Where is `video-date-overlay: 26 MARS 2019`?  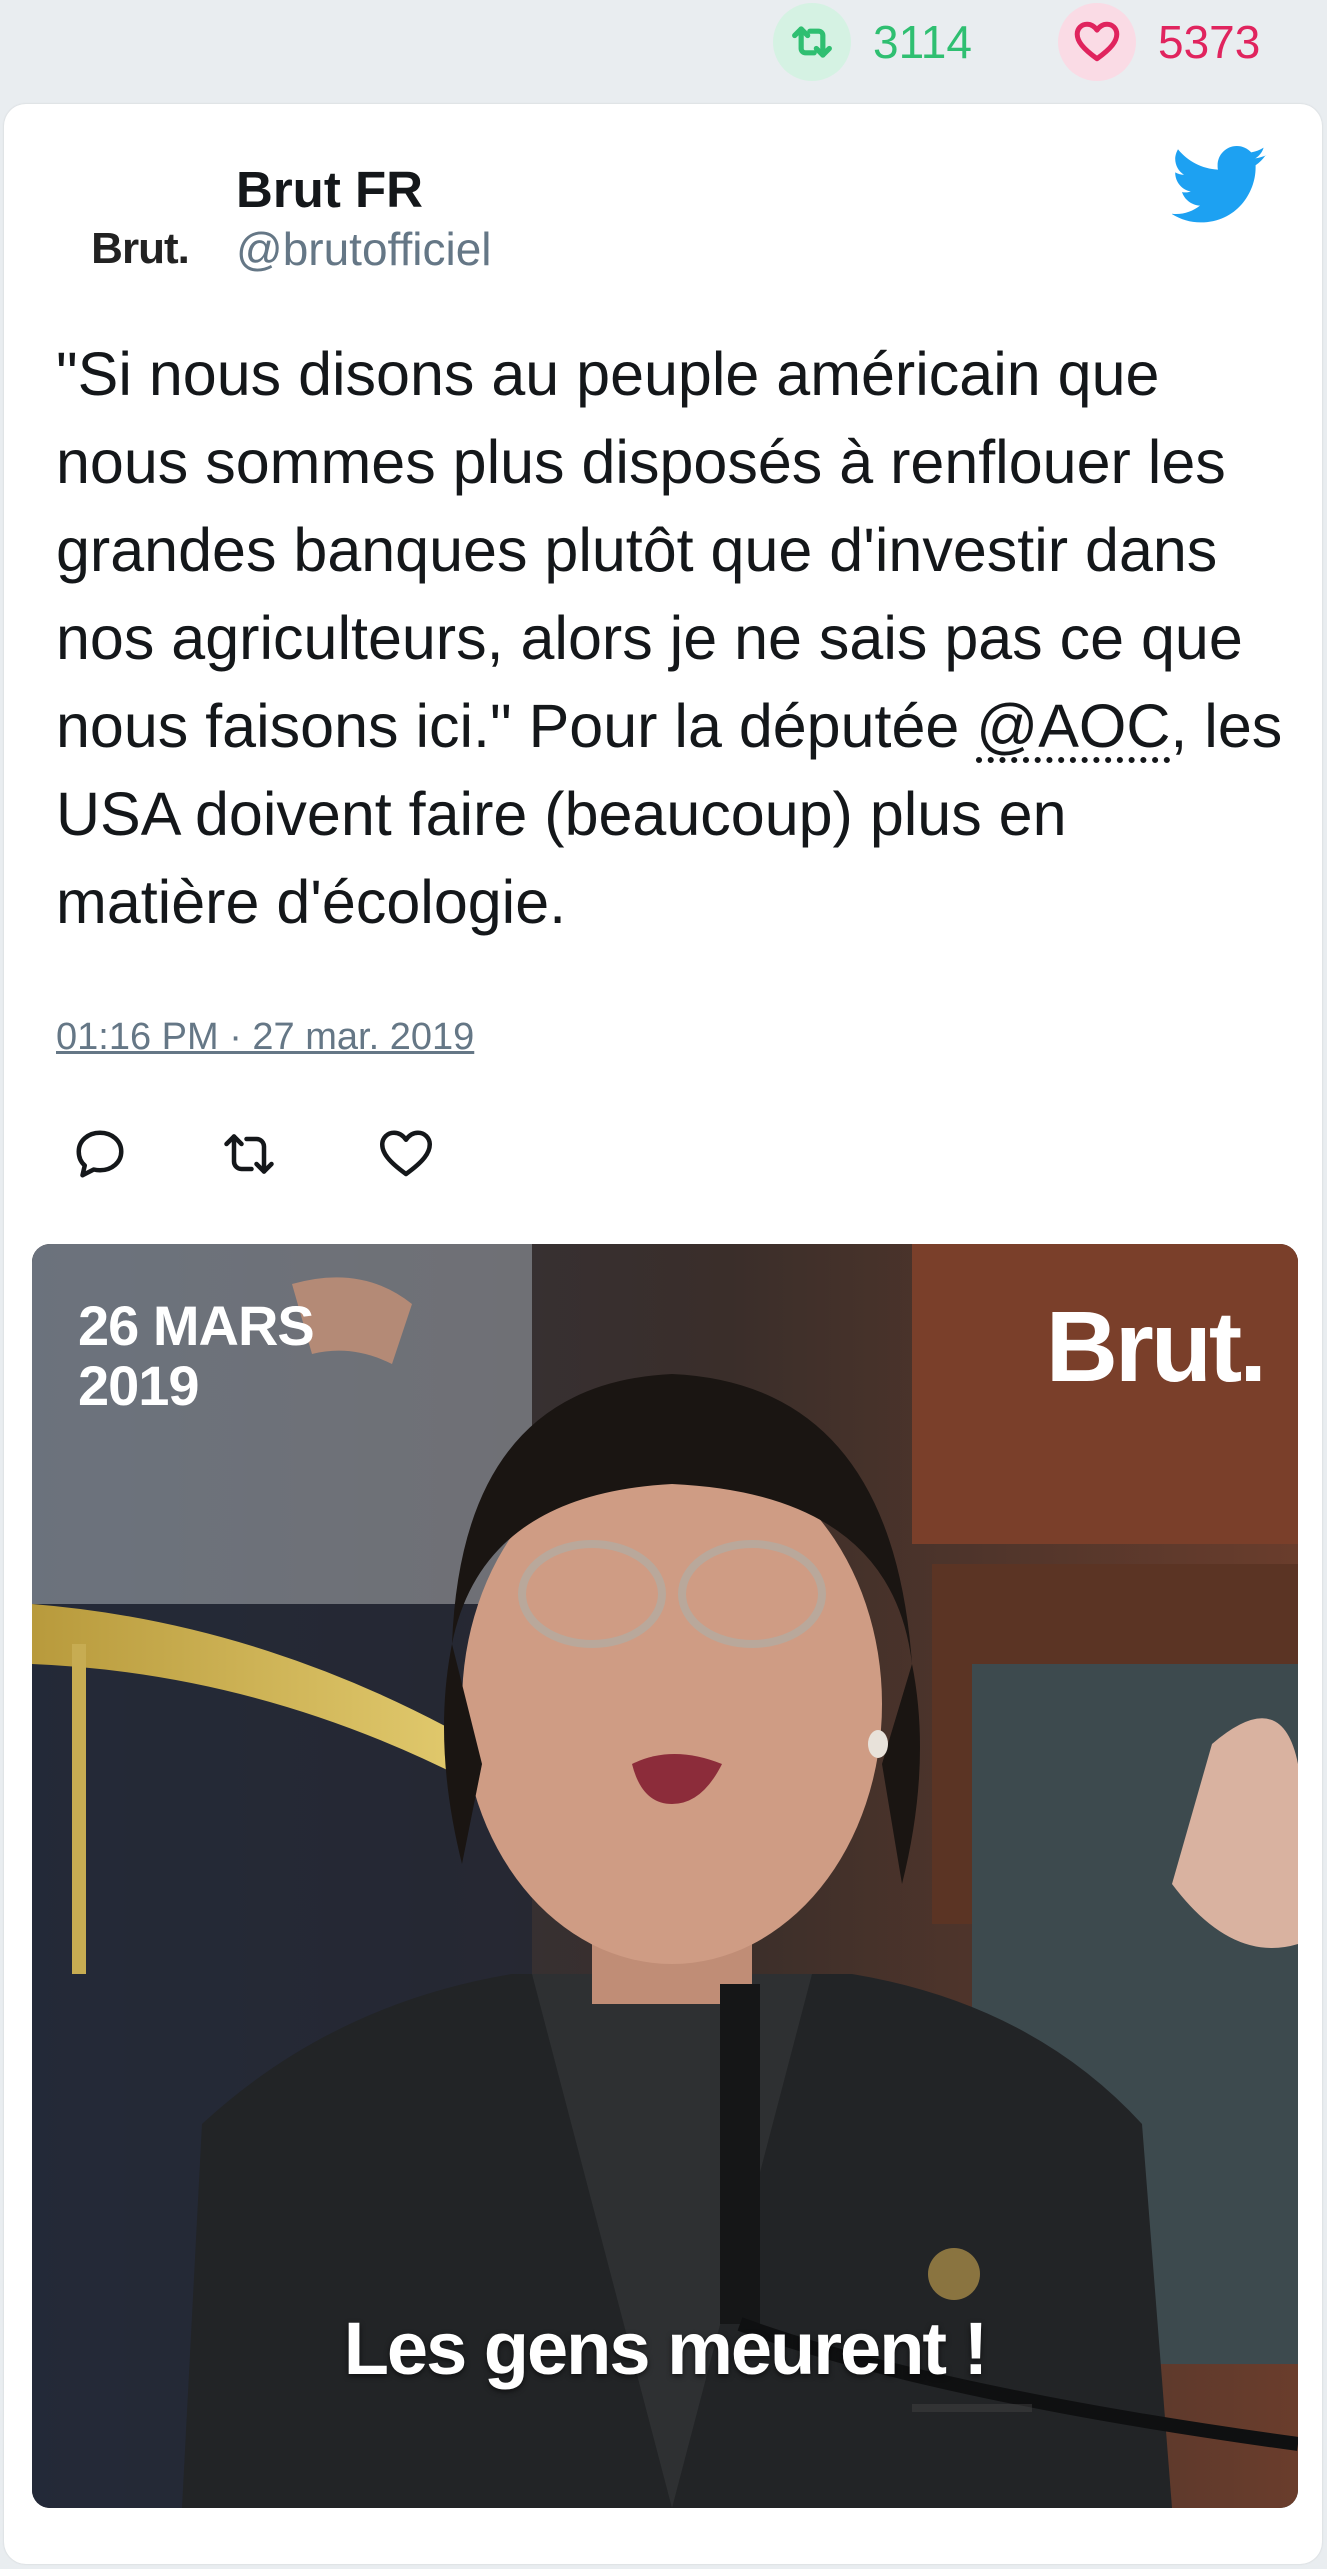 video-date-overlay: 26 MARS 2019 is located at coordinates (196, 1355).